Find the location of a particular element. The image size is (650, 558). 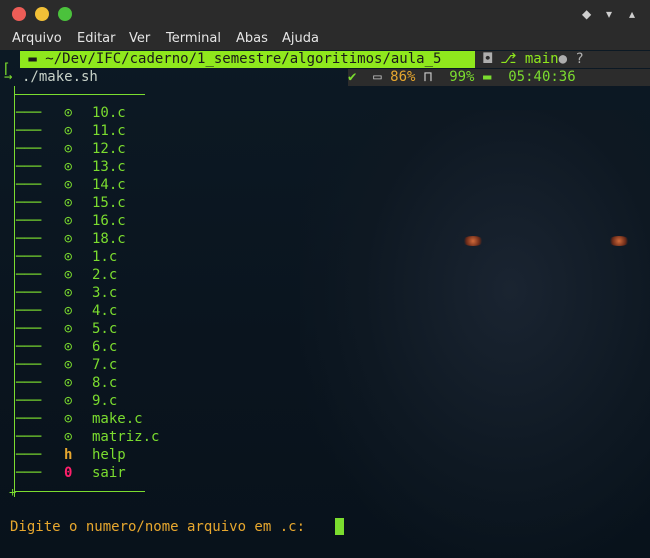

file-name: 16.c is located at coordinates (109, 221).